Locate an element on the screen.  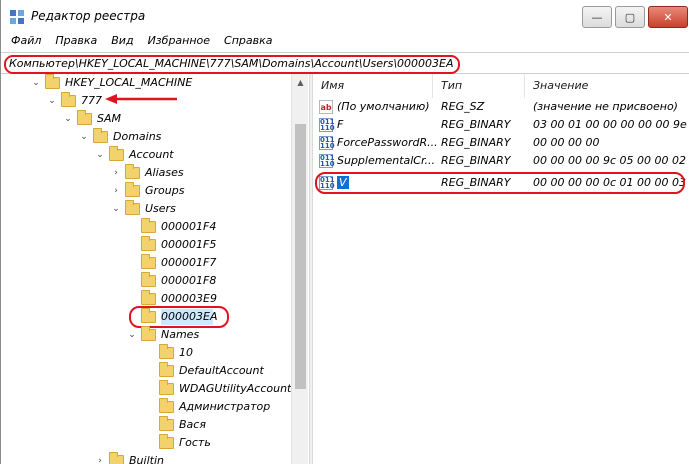
tree-node-label: Вася is located at coordinates (192, 424).